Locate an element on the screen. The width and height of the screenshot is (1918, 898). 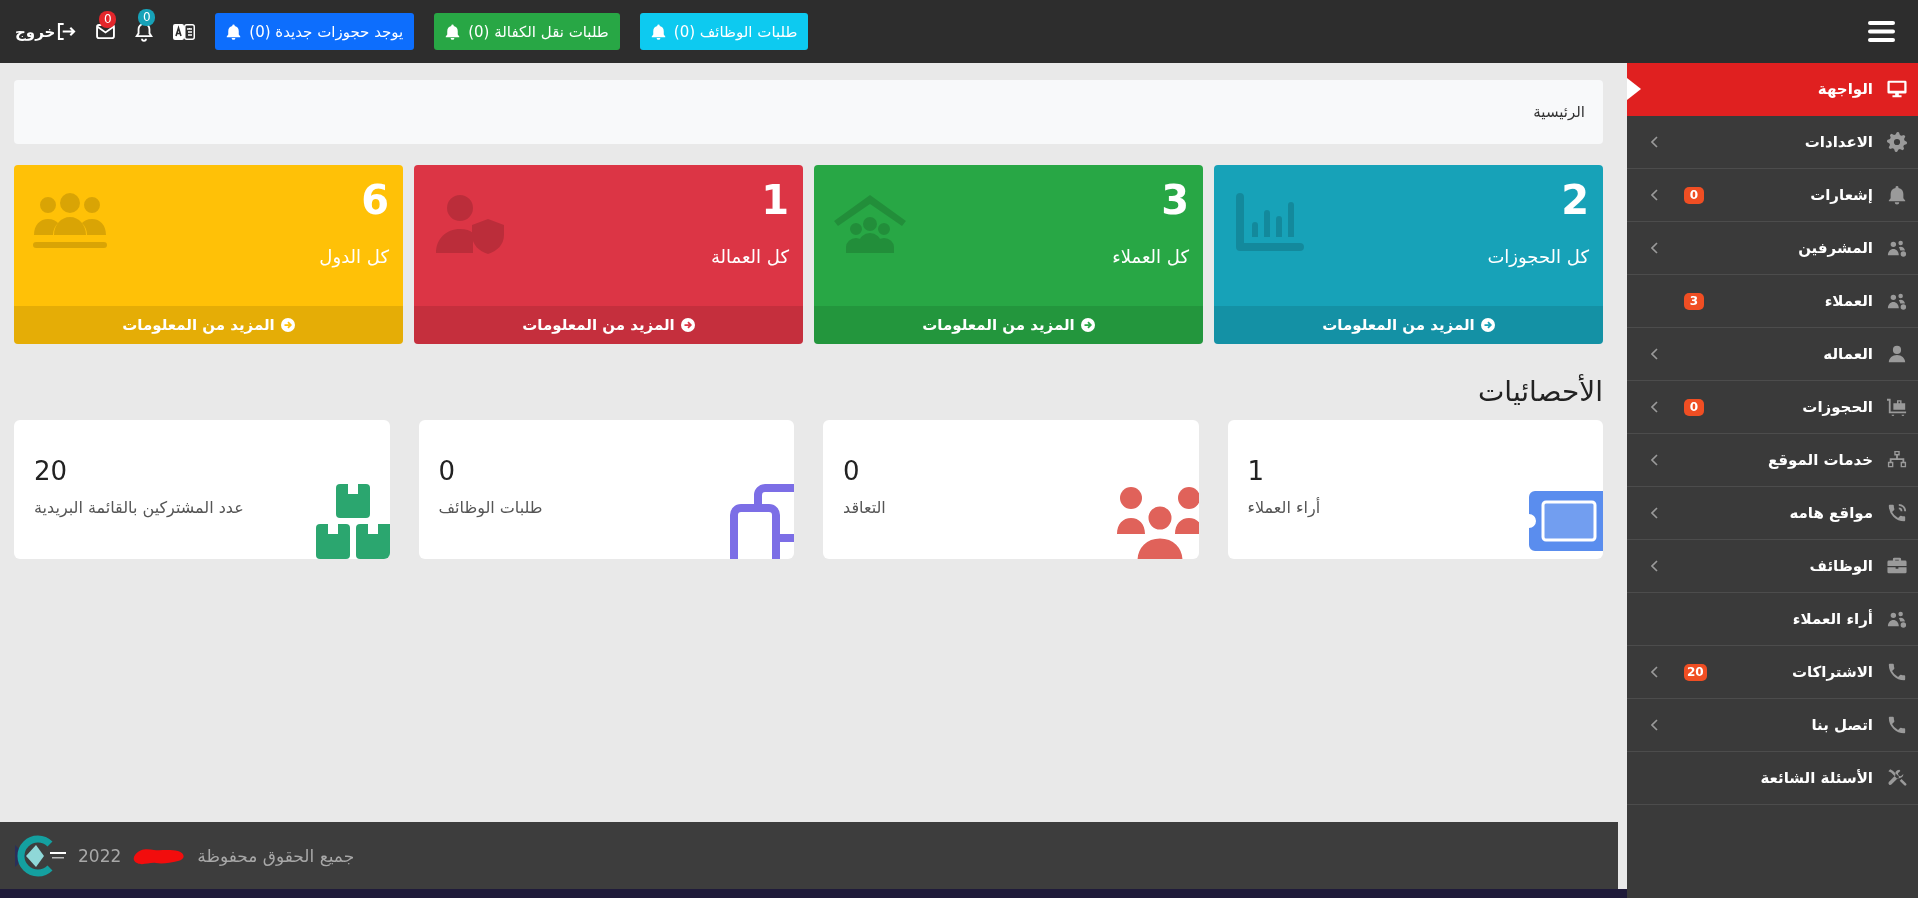
card-value: 1 is located at coordinates (774, 200).